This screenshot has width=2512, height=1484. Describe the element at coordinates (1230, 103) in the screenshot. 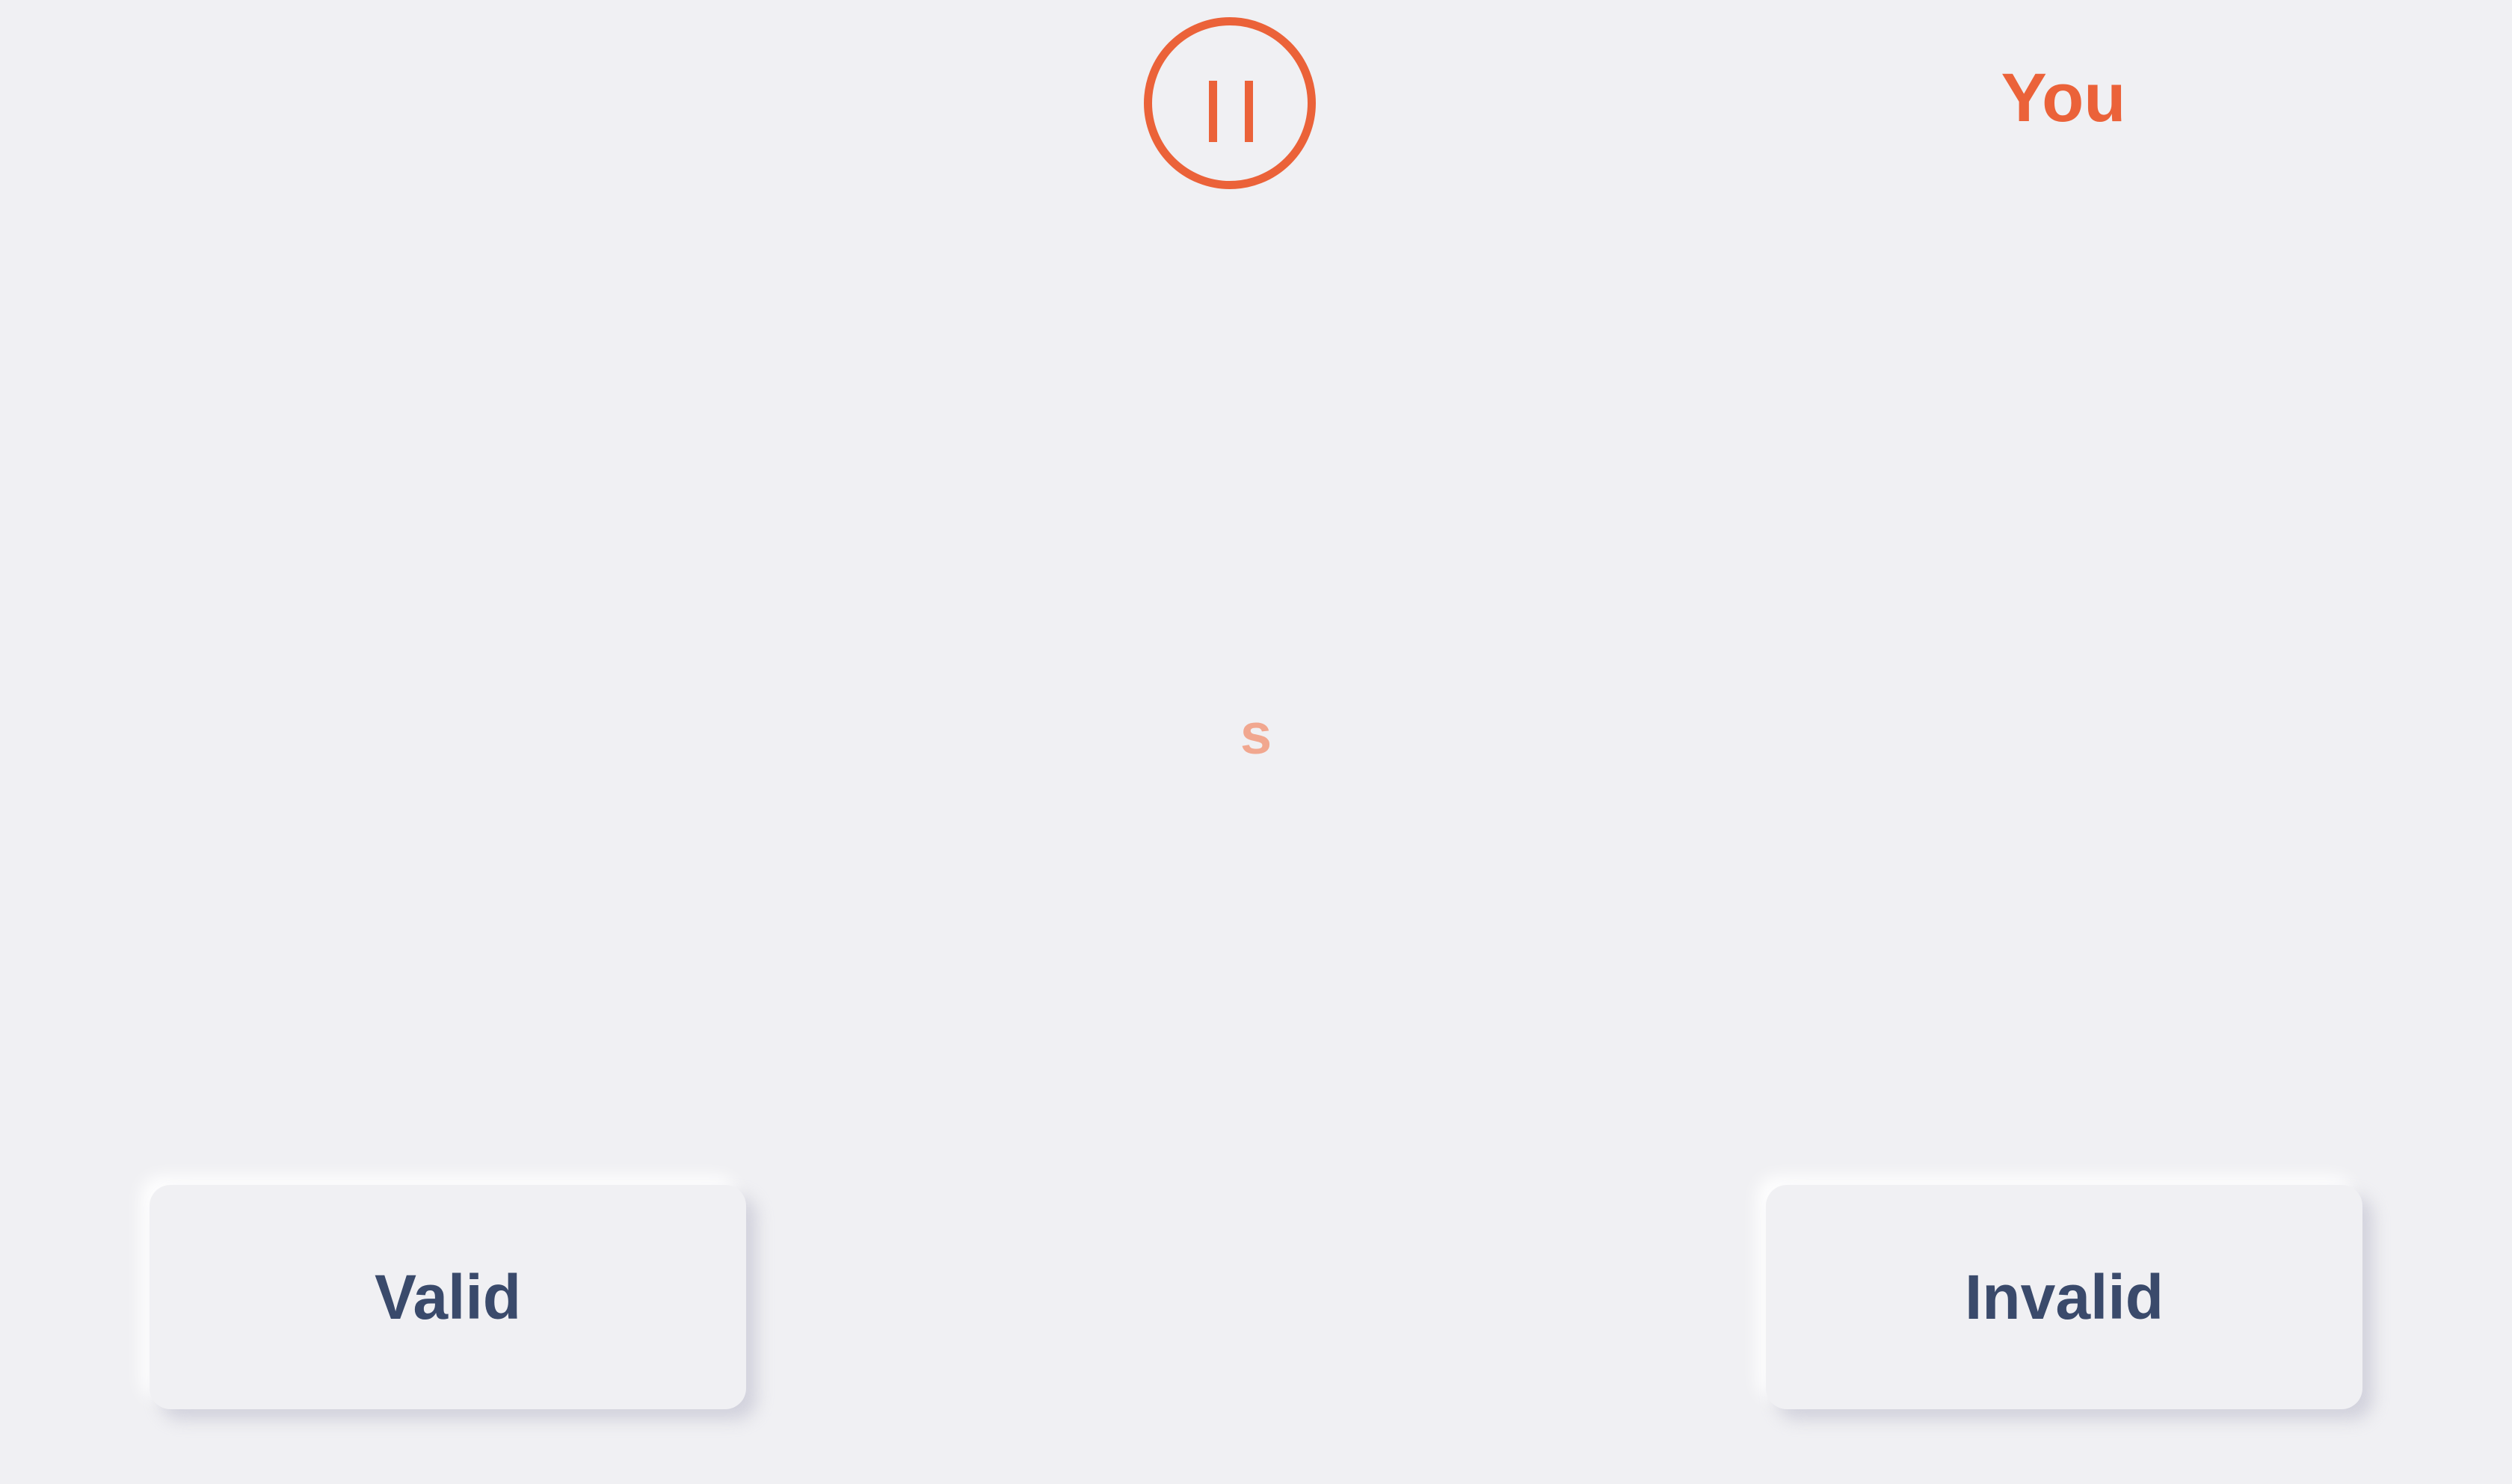

I see `pause-button` at that location.